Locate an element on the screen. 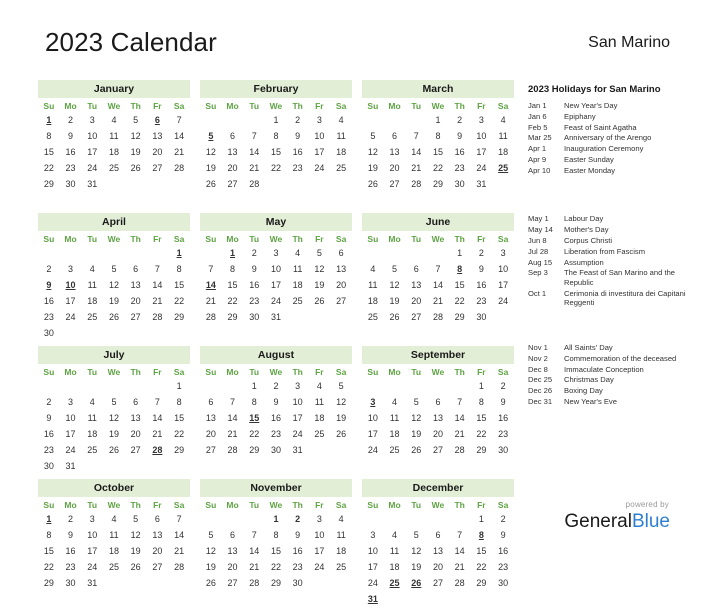 The width and height of the screenshot is (712, 612). day-cell: 29 is located at coordinates (481, 450).